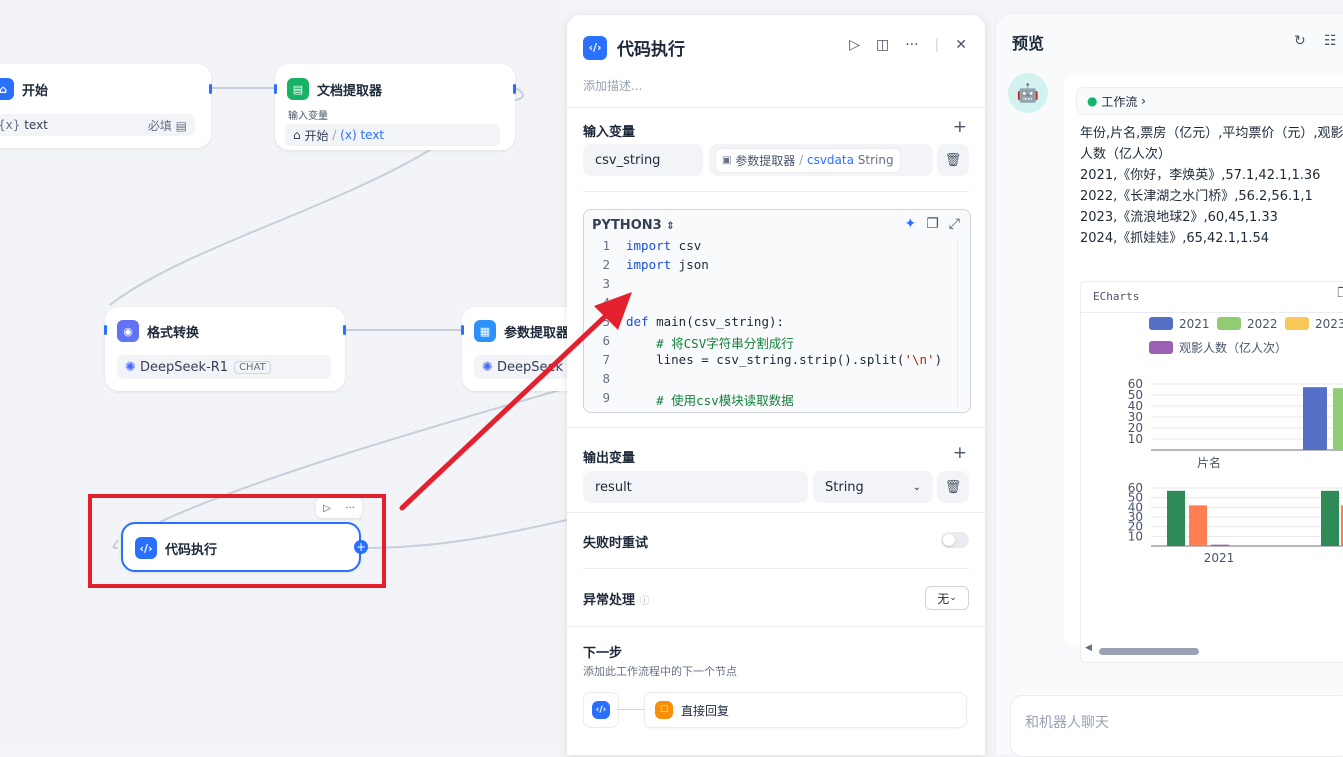 Image resolution: width=1343 pixels, height=757 pixels. What do you see at coordinates (821, 160) in the screenshot?
I see `input-var-ref: ▣ 参数提取器 / csvdata String` at bounding box center [821, 160].